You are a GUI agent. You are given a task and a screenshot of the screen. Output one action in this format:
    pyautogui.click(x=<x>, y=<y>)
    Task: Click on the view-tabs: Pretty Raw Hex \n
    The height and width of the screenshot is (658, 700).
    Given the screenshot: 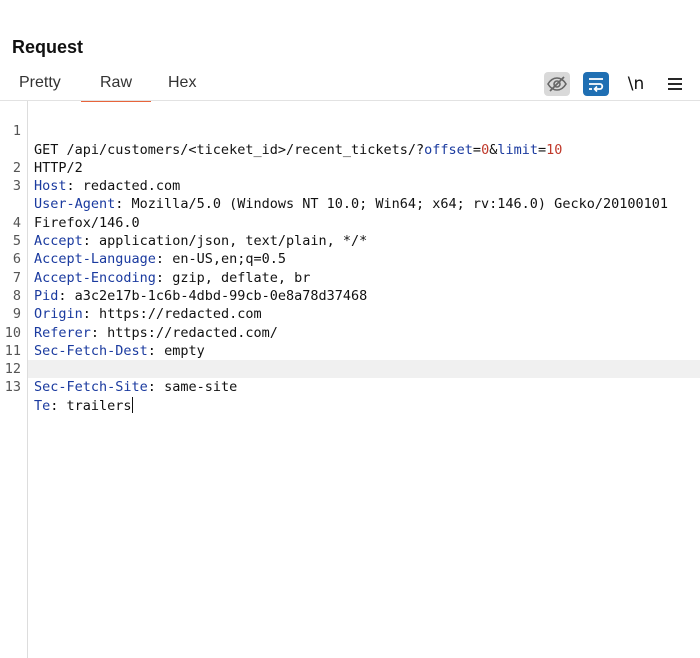 What is the action you would take?
    pyautogui.click(x=350, y=86)
    